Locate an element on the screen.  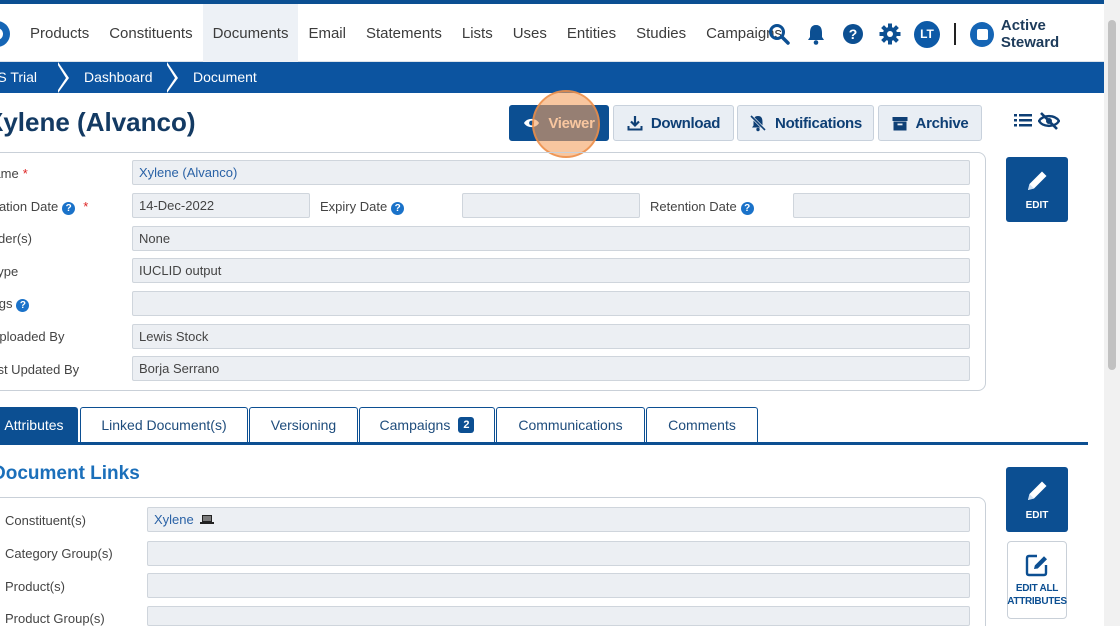
tab-versioning: Versioning is located at coordinates (303, 424).